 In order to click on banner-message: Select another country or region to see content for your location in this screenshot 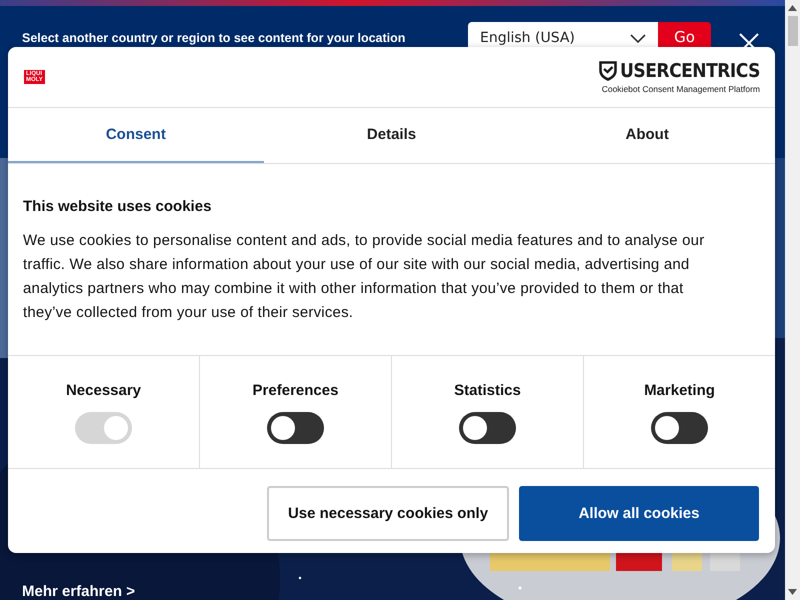, I will do `click(214, 38)`.